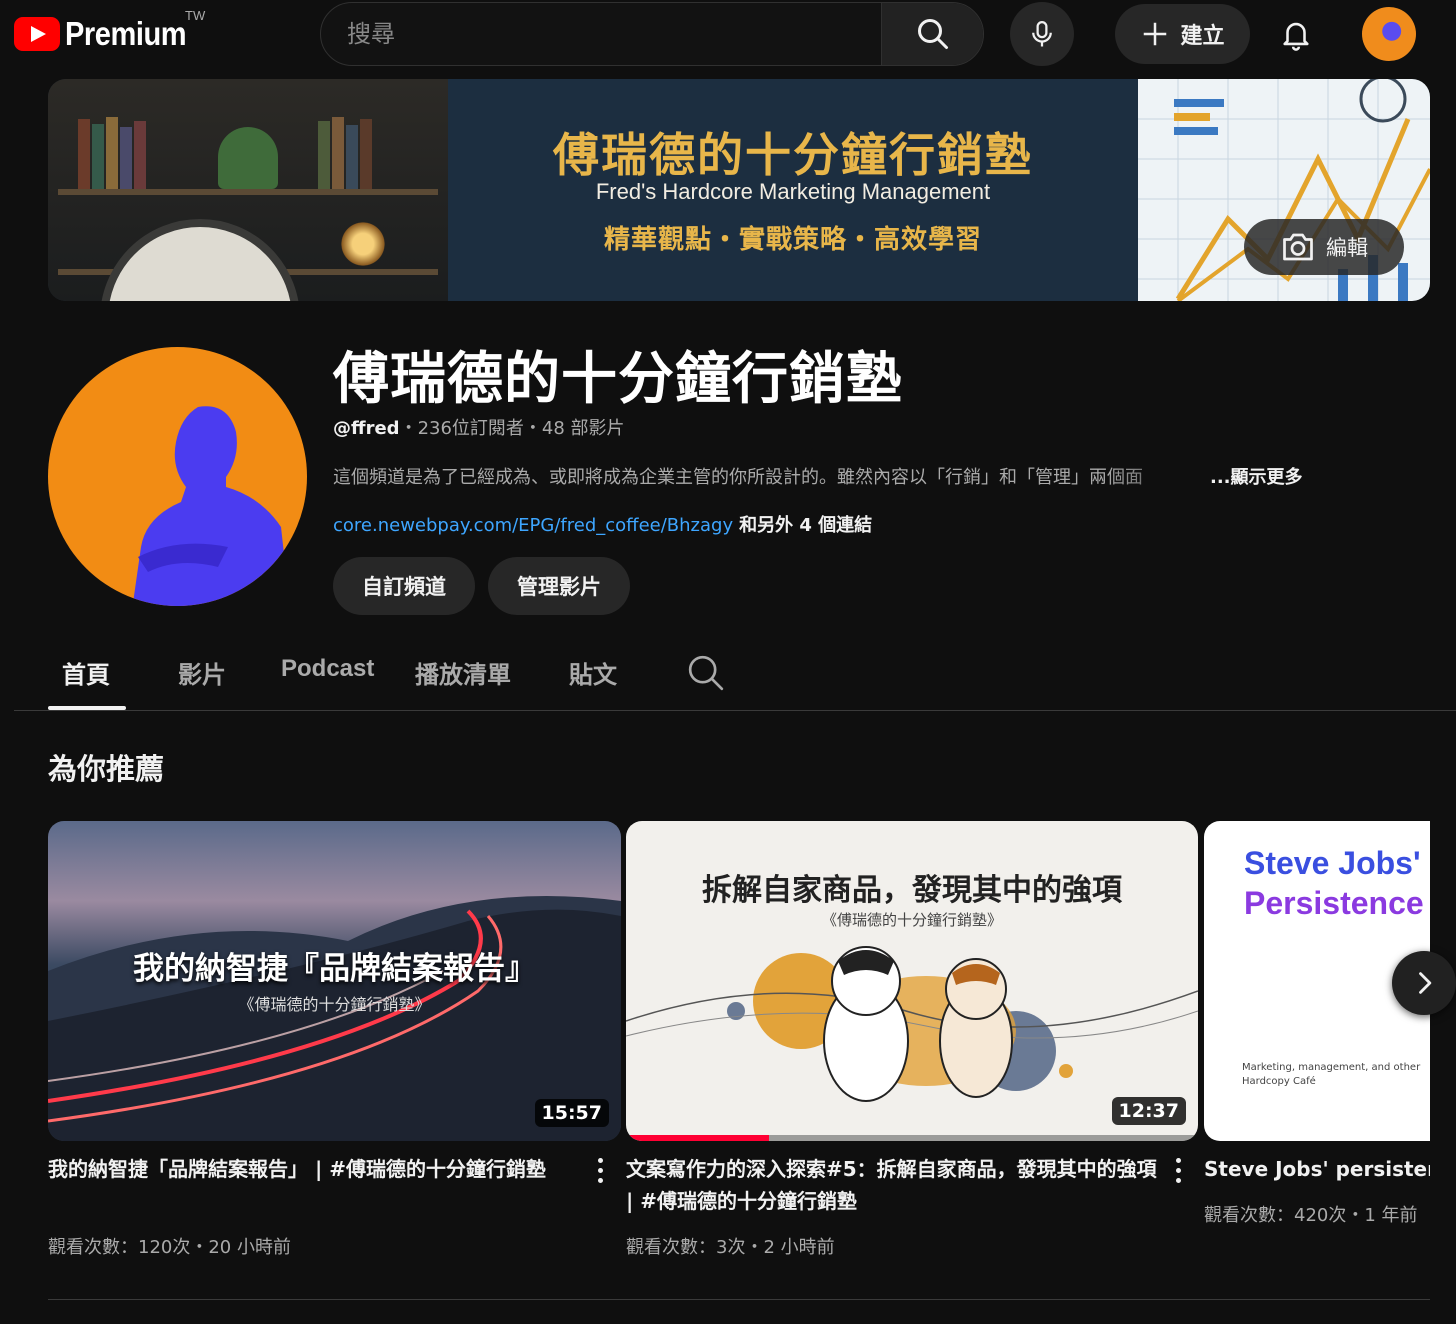 Image resolution: width=1456 pixels, height=1324 pixels. I want to click on channel-link: core.newebpay.com/EPG/fred_coffee/Bhzagy, so click(533, 525).